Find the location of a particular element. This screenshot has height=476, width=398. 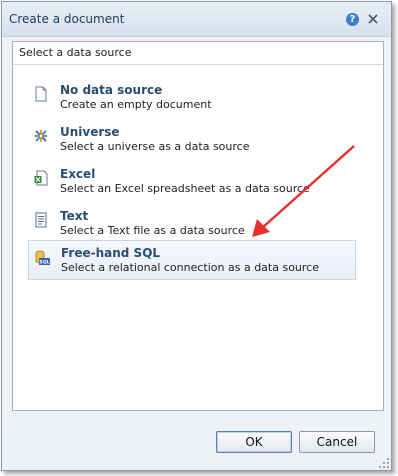

dialog-titlebar: Create a document ? is located at coordinates (196, 19).